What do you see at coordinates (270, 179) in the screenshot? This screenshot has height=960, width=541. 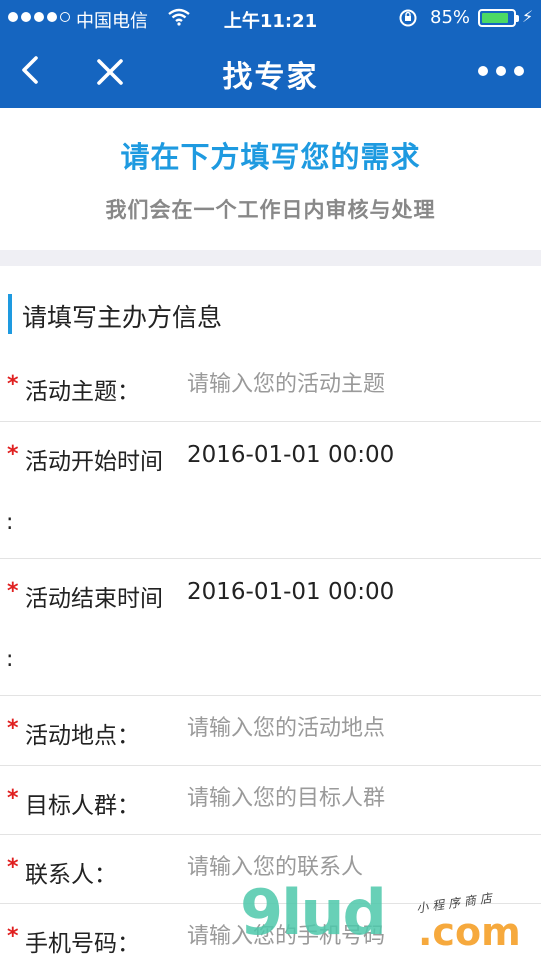 I see `intro-header: 请在下方填写您的需求 我们会在一个工作日内审核与处理` at bounding box center [270, 179].